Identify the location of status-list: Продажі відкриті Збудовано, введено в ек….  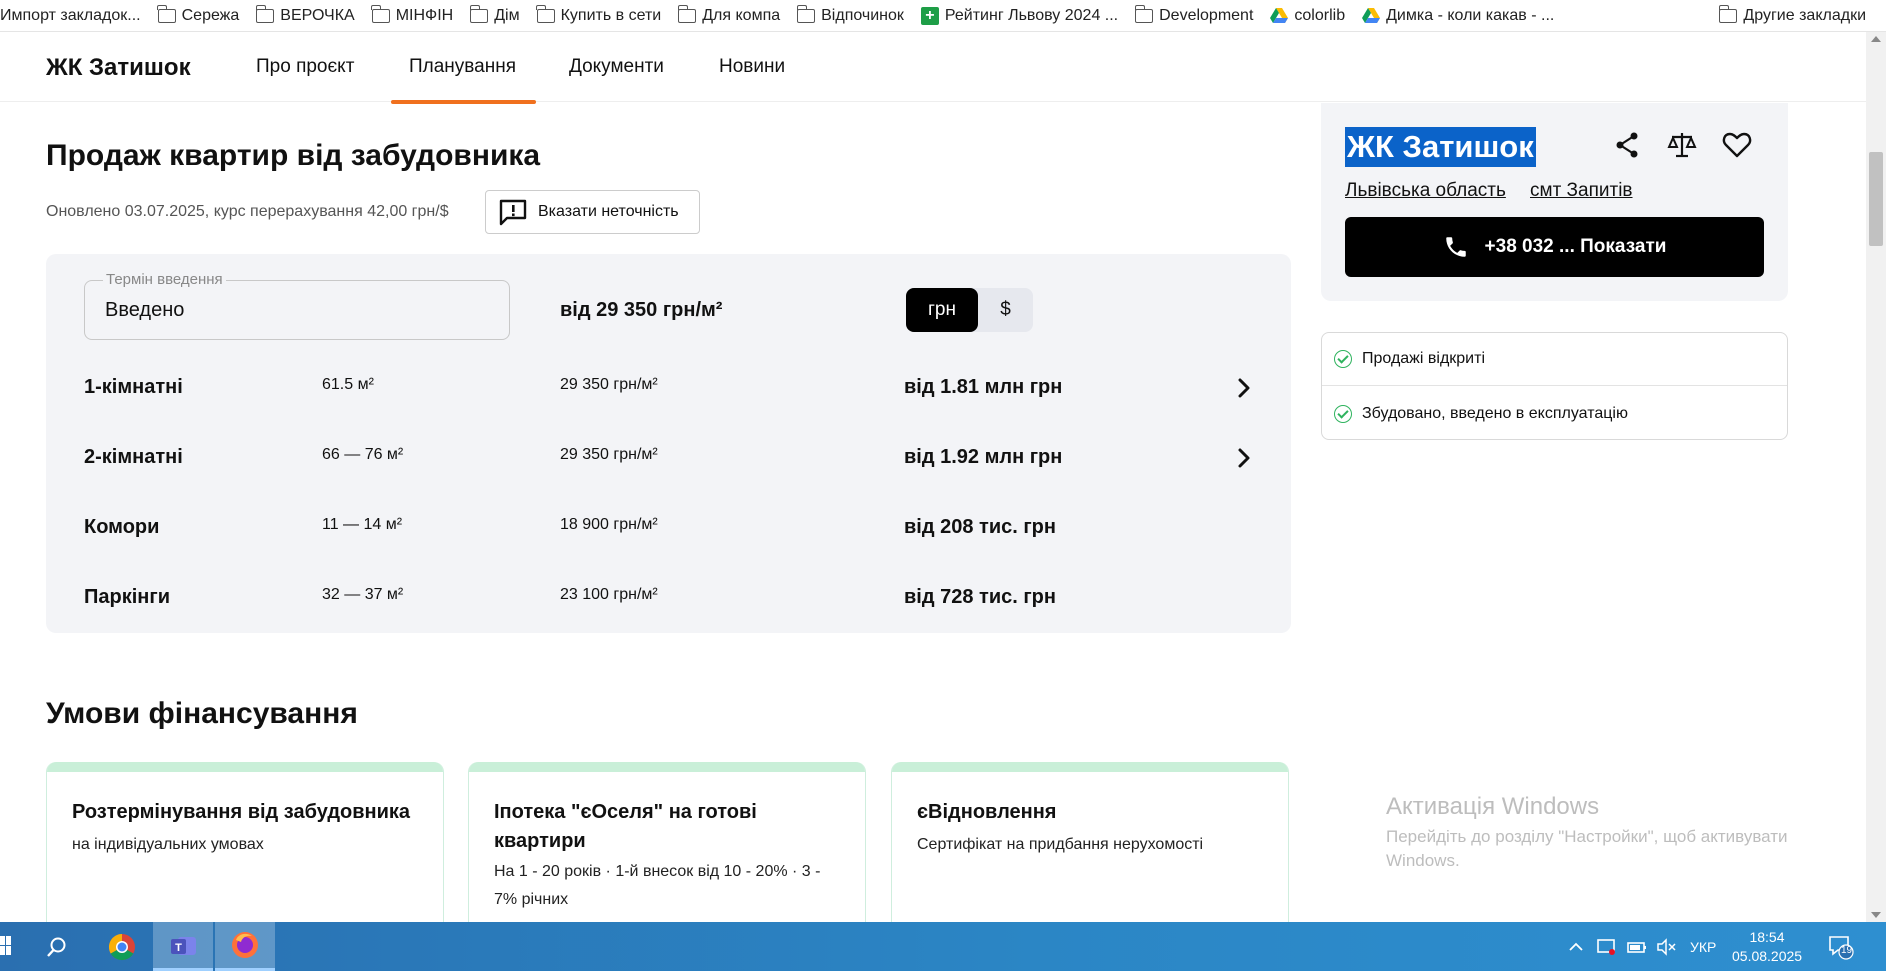
(1554, 386).